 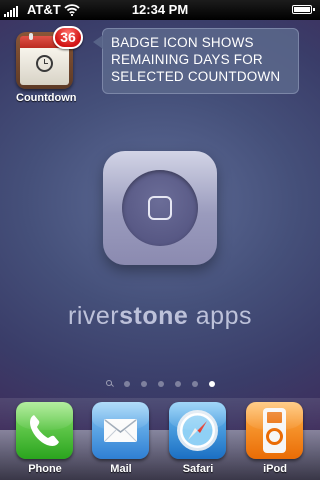 I want to click on callout-line: BADGE ICON SHOWS, so click(x=182, y=42).